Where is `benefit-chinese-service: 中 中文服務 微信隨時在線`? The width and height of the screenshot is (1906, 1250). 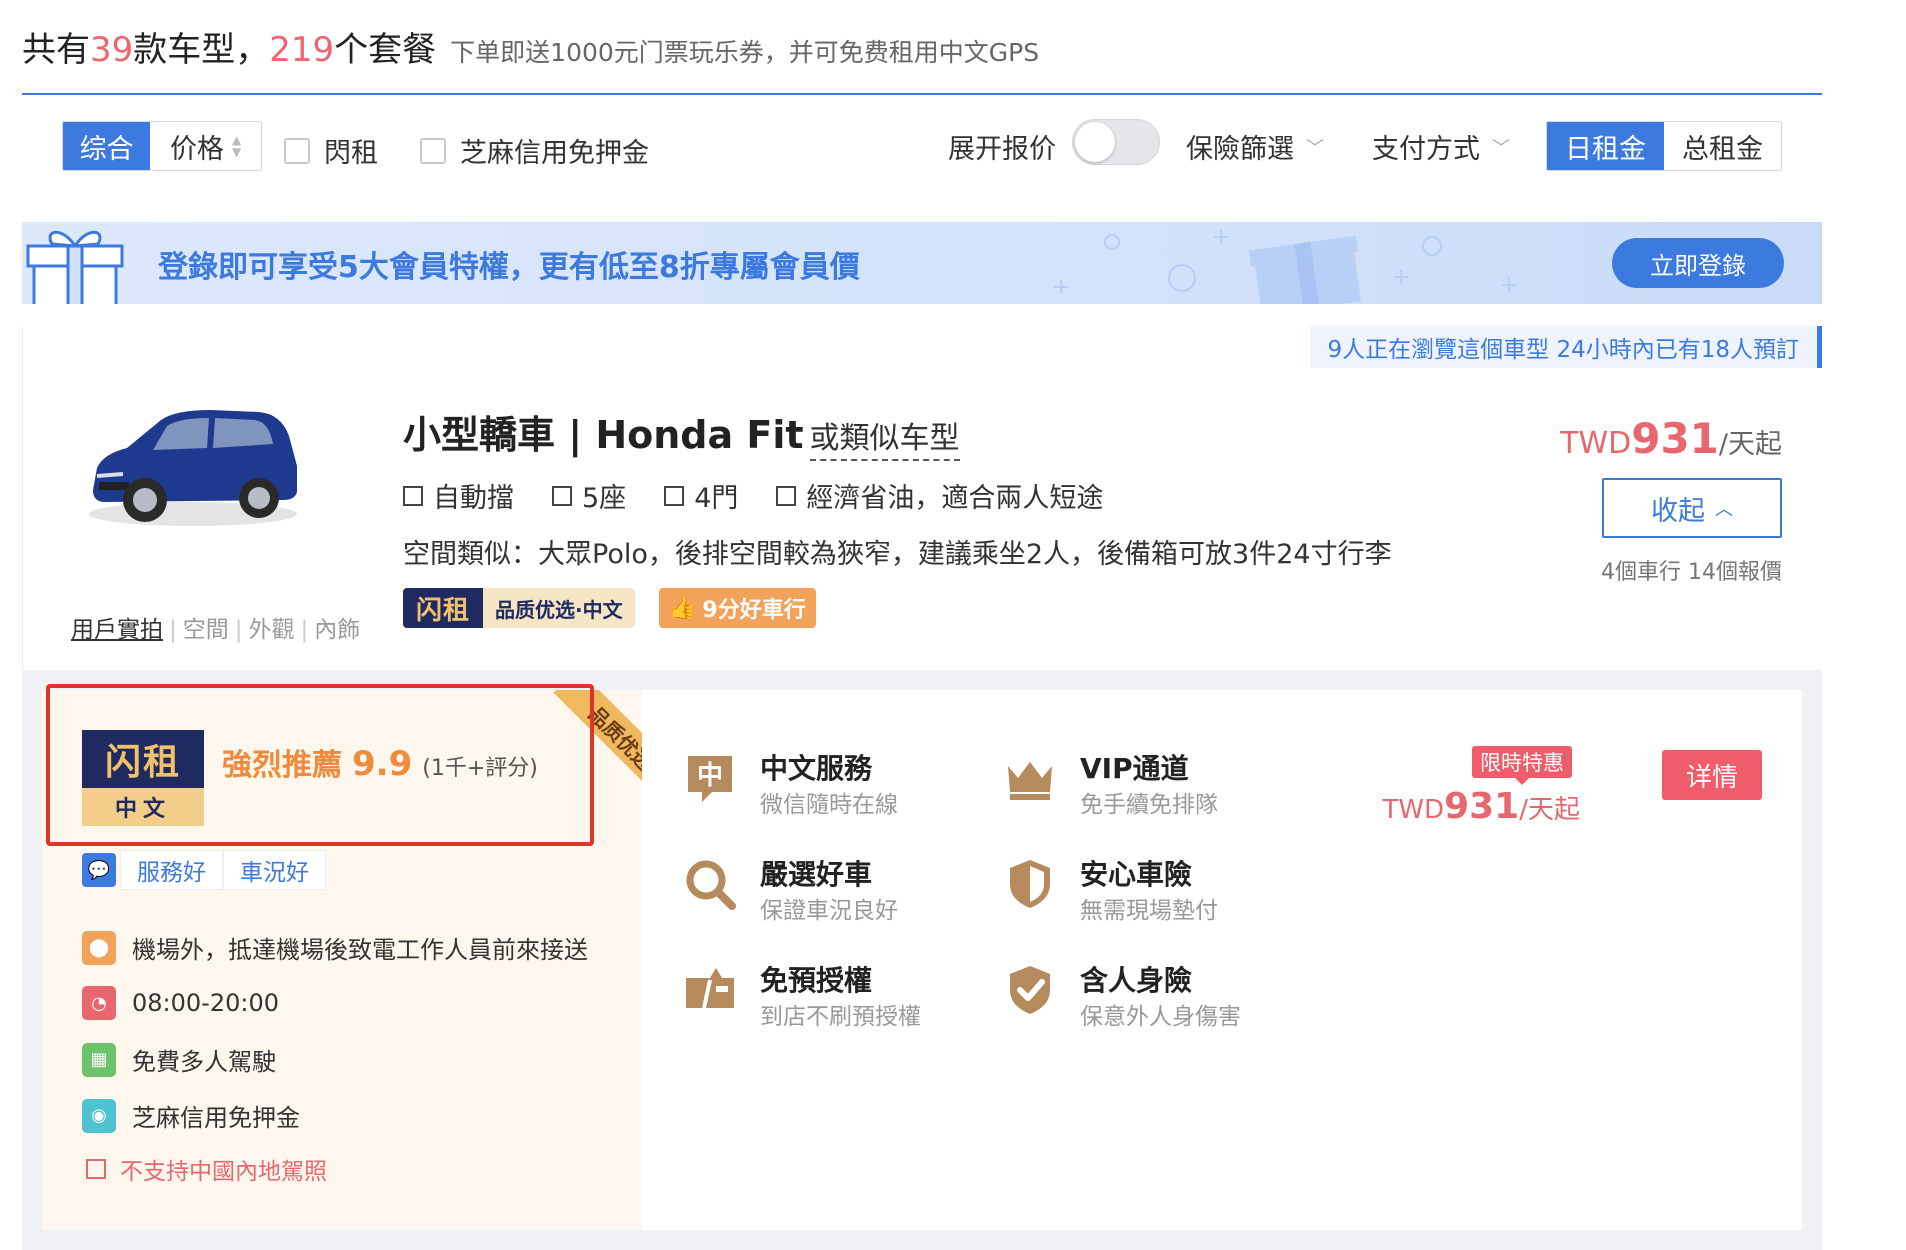 benefit-chinese-service: 中 中文服務 微信隨時在線 is located at coordinates (790, 786).